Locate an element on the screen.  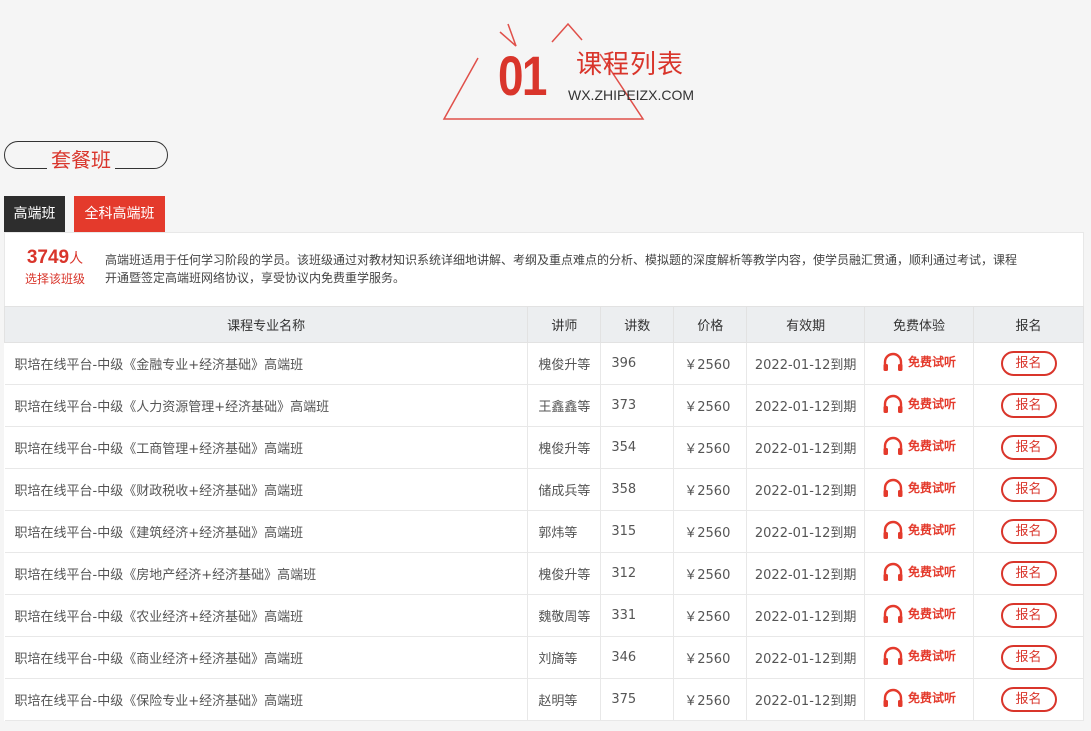
enrollment-count: 3749人 选择该班级 is located at coordinates (55, 267).